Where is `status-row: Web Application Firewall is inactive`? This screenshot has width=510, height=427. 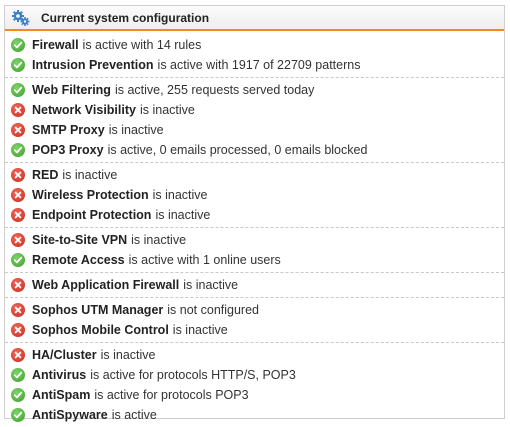
status-row: Web Application Firewall is inactive is located at coordinates (254, 285).